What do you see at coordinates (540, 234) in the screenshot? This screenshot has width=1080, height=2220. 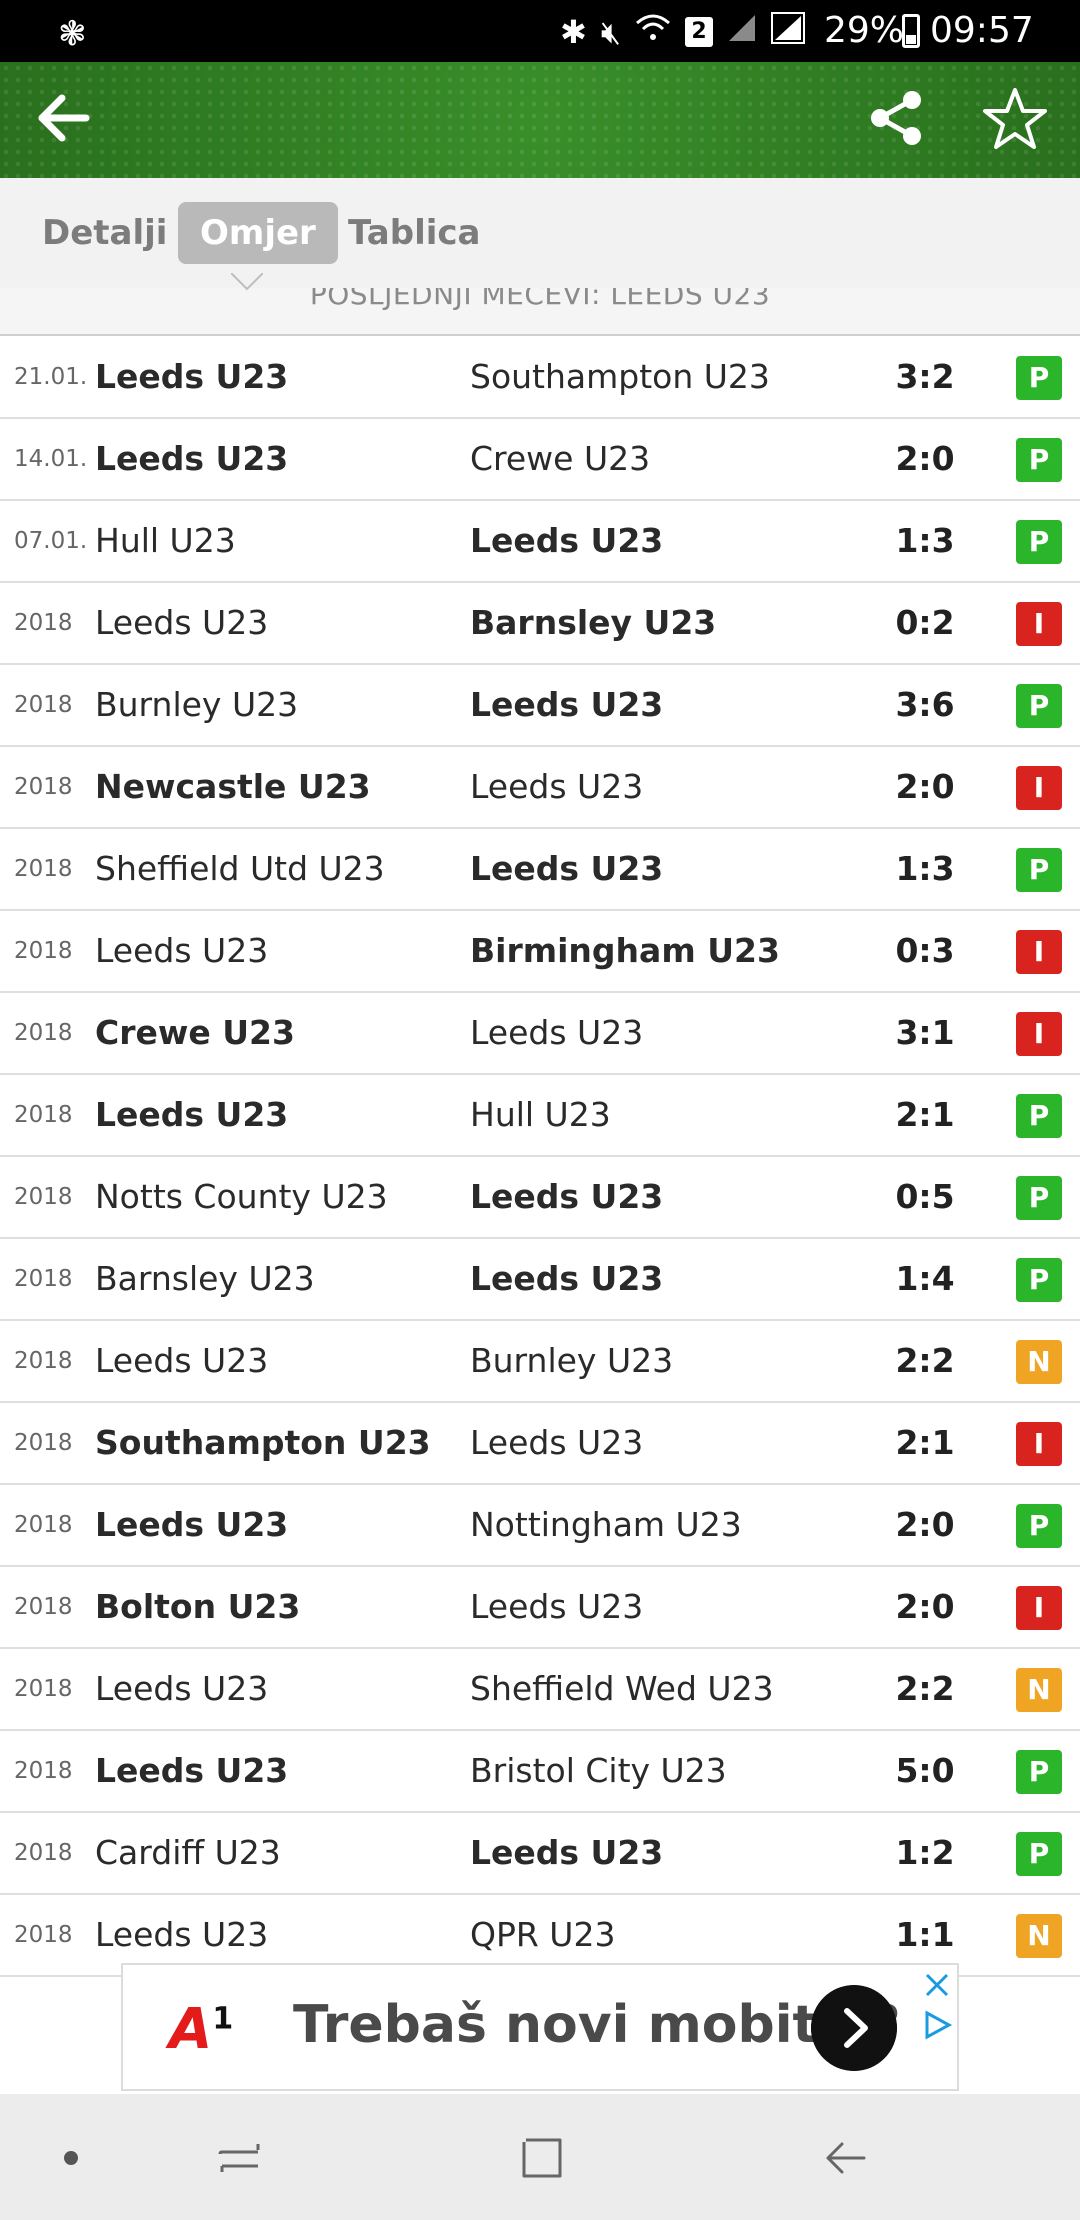 I see `tab-bar: Detalji Omjer Tablica` at bounding box center [540, 234].